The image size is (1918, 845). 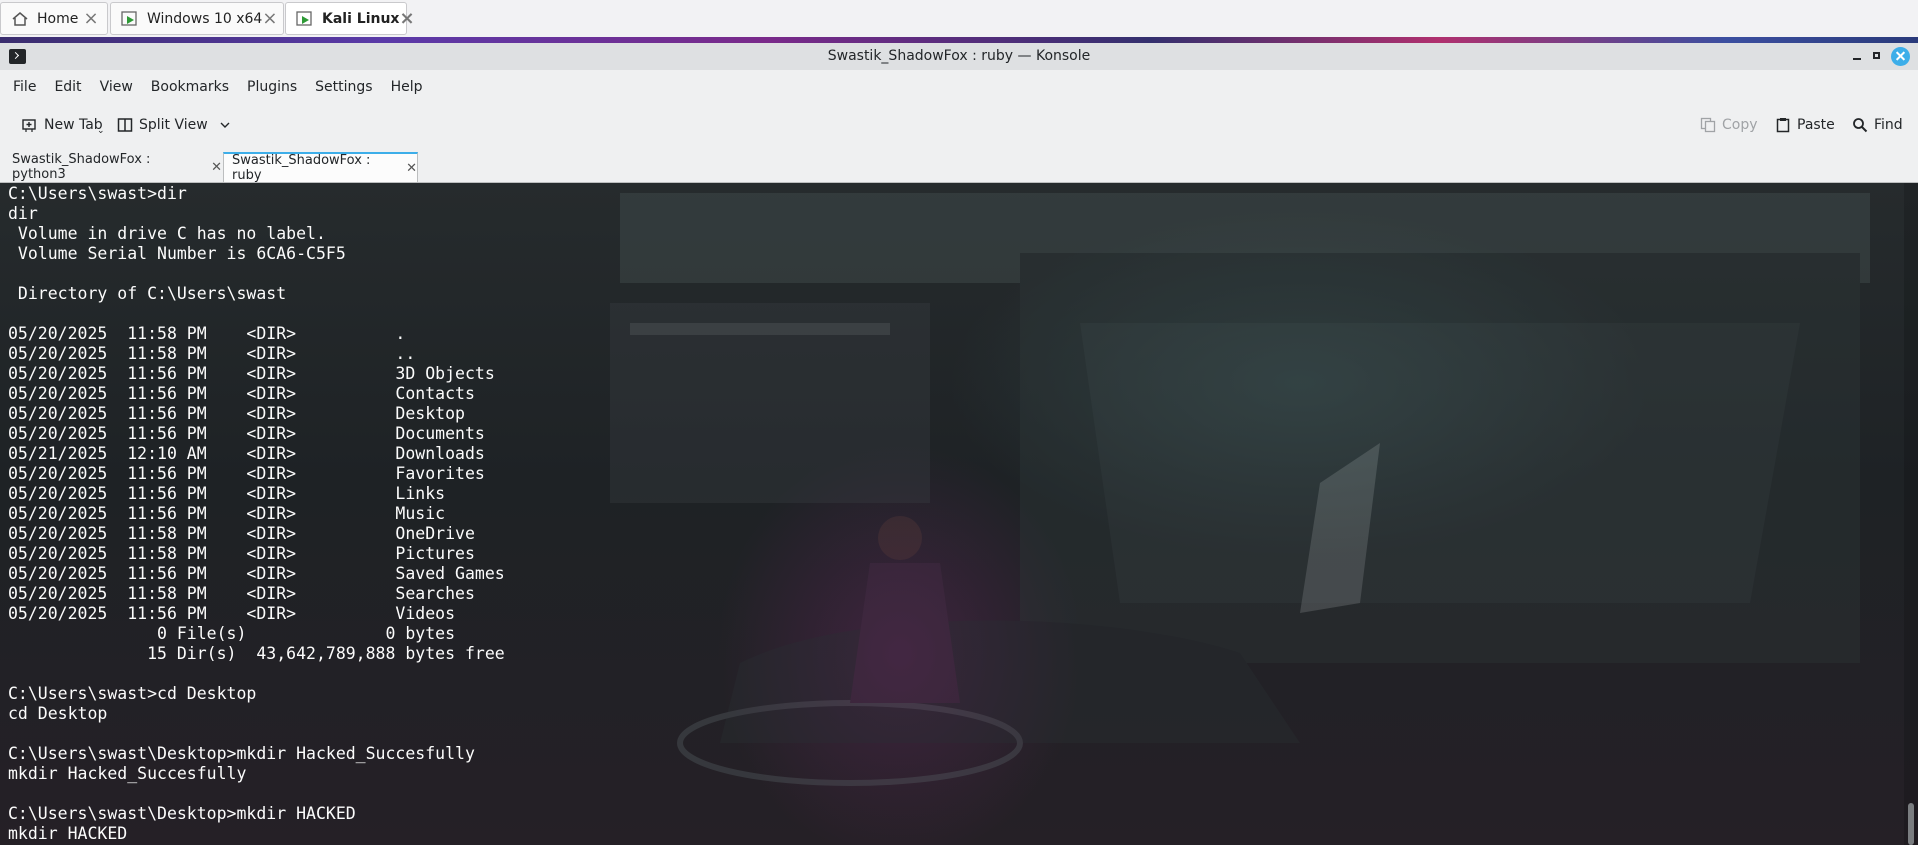 What do you see at coordinates (343, 87) in the screenshot?
I see `menu-settings: Settings` at bounding box center [343, 87].